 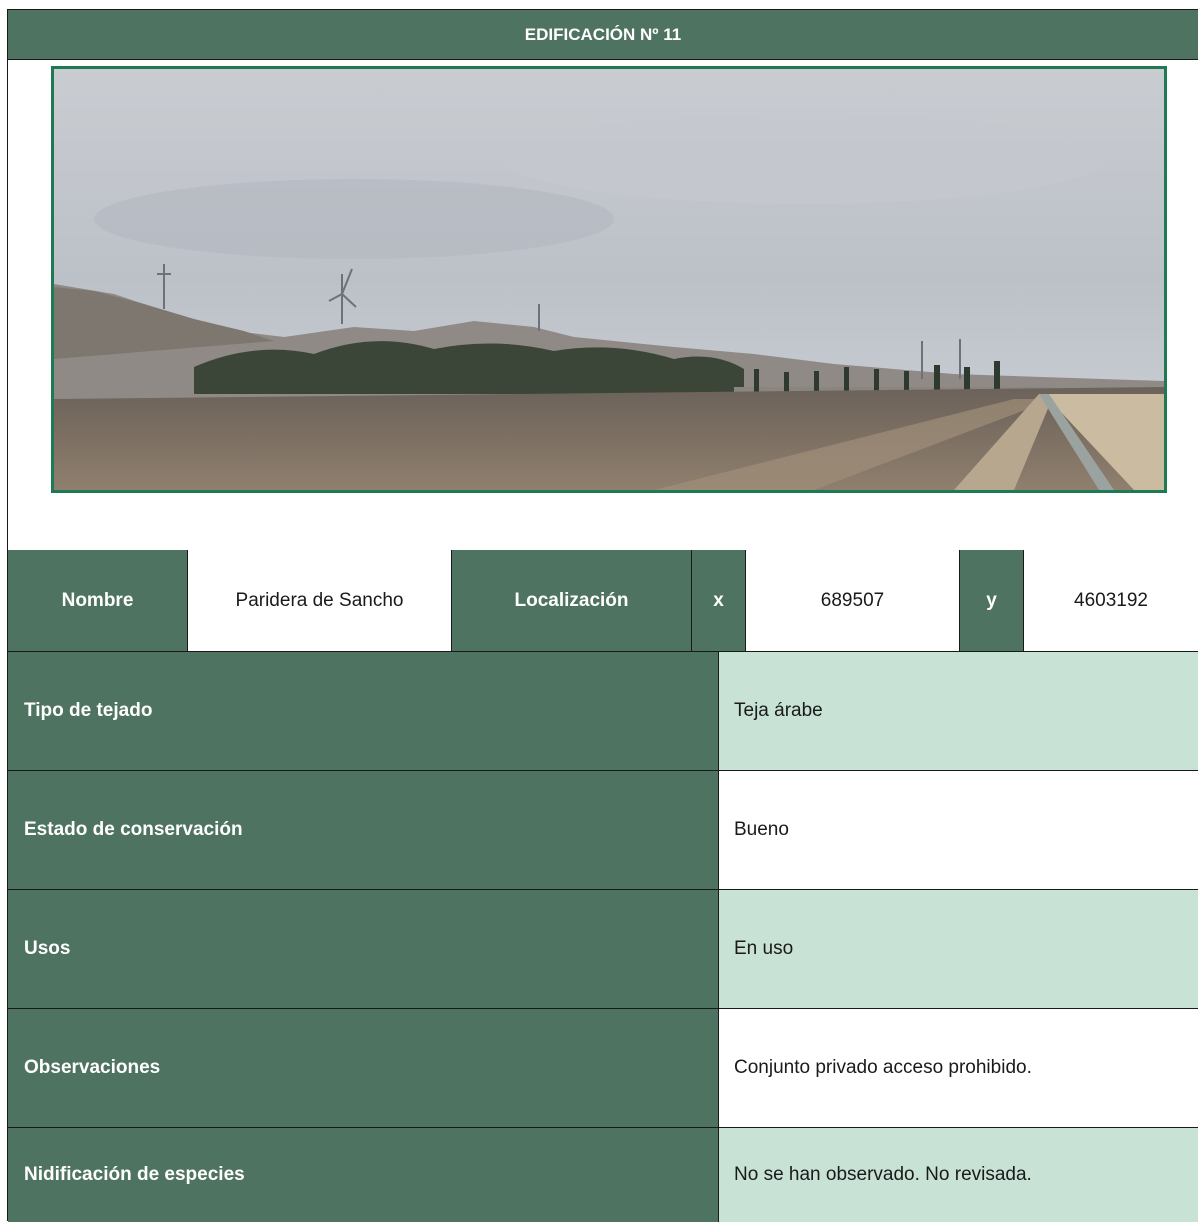 What do you see at coordinates (958, 1068) in the screenshot?
I see `field-value: Conjunto privado acceso prohibido.` at bounding box center [958, 1068].